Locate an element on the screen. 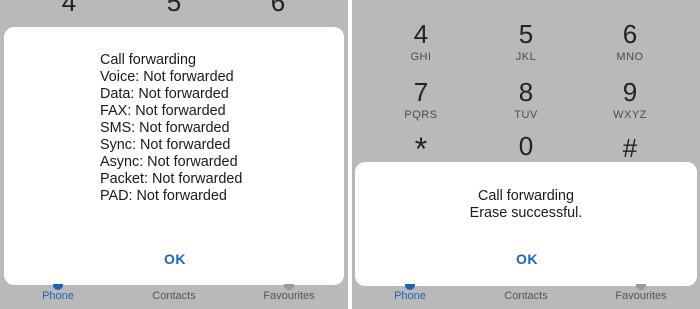 Image resolution: width=700 pixels, height=309 pixels. key-7: 7 PQRS is located at coordinates (421, 99).